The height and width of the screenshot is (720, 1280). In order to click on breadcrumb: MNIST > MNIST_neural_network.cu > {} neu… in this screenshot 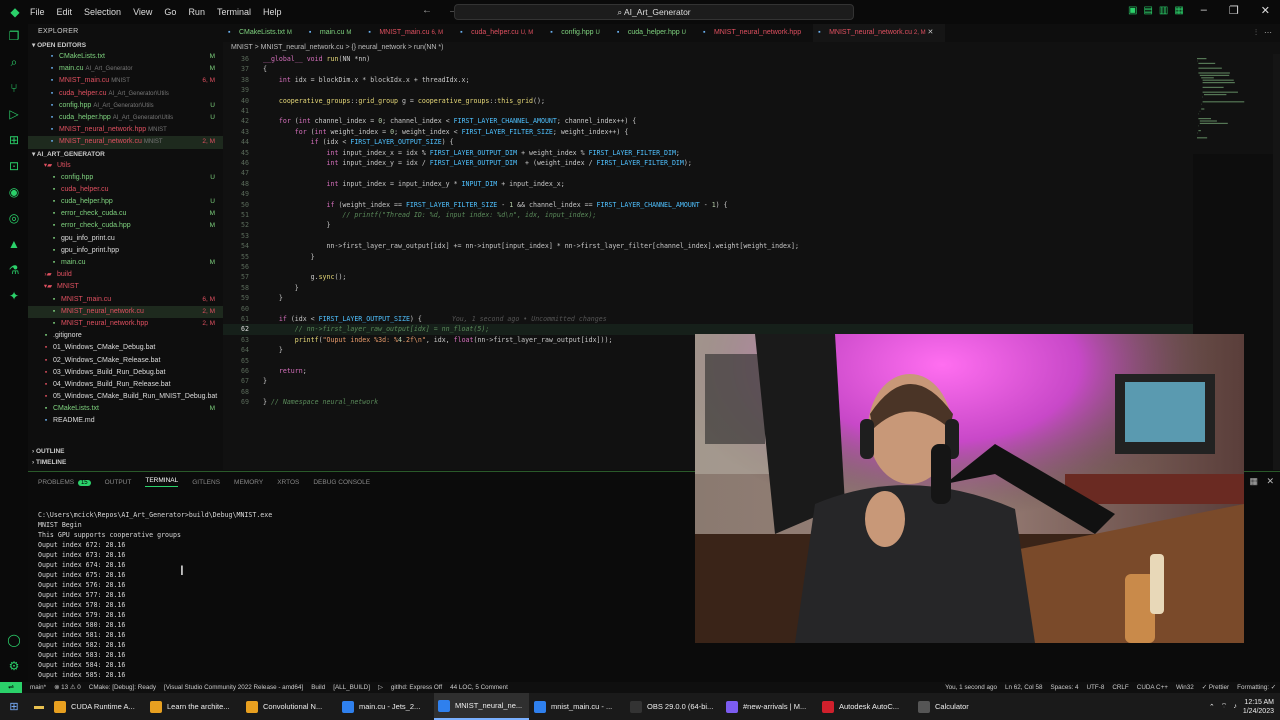, I will do `click(751, 48)`.